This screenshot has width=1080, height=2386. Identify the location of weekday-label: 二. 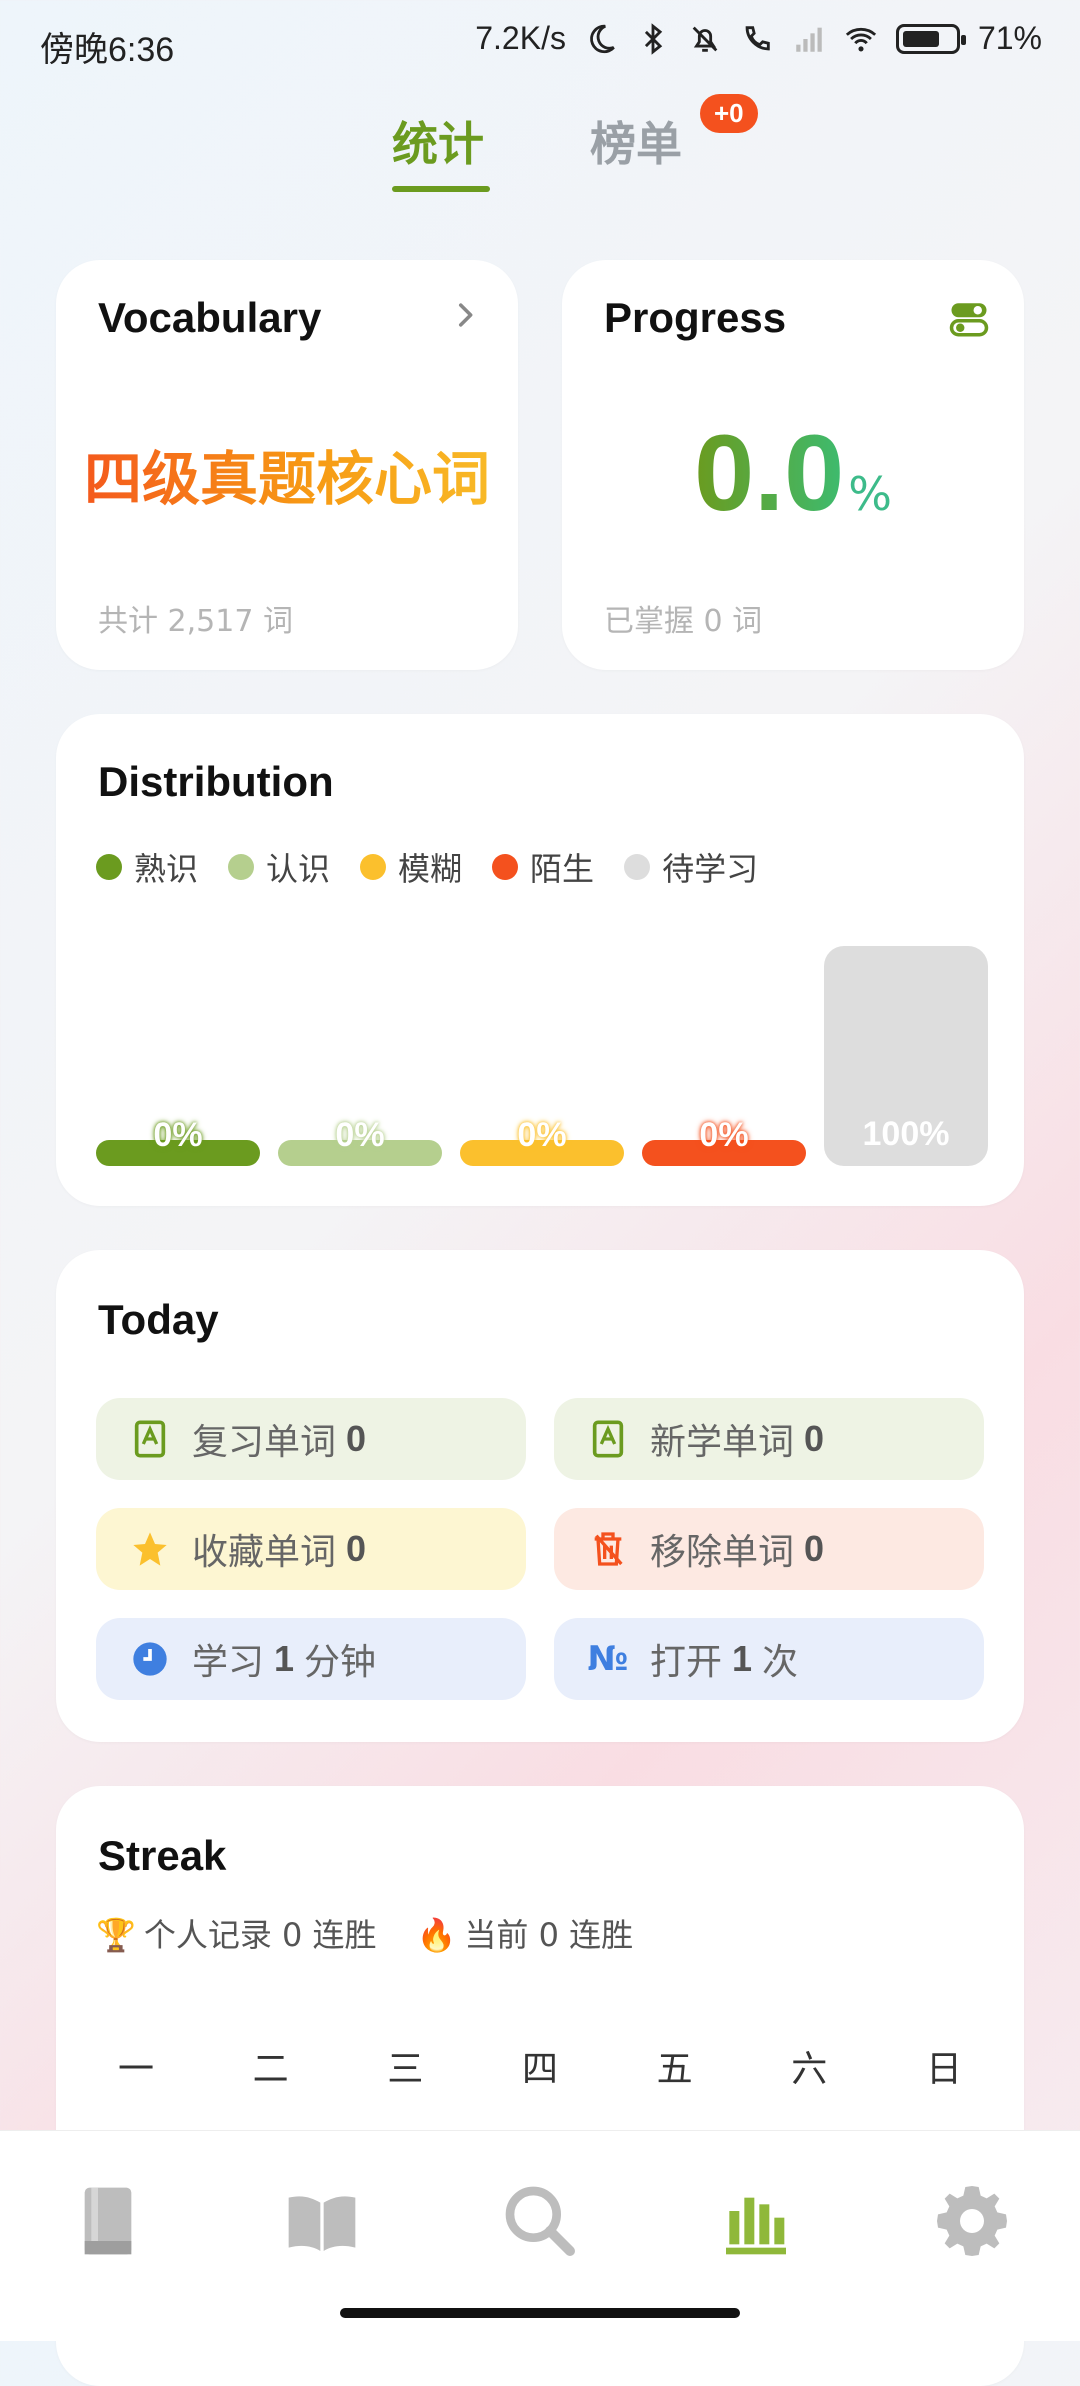
(270, 2069).